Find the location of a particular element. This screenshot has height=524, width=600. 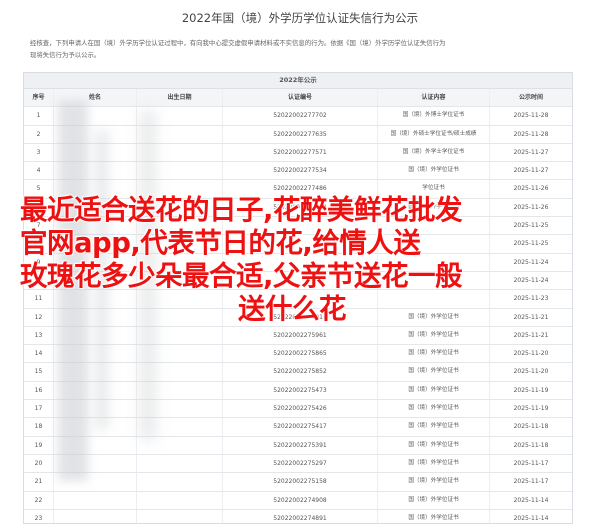

table-title: 2022年公示 is located at coordinates (298, 81).